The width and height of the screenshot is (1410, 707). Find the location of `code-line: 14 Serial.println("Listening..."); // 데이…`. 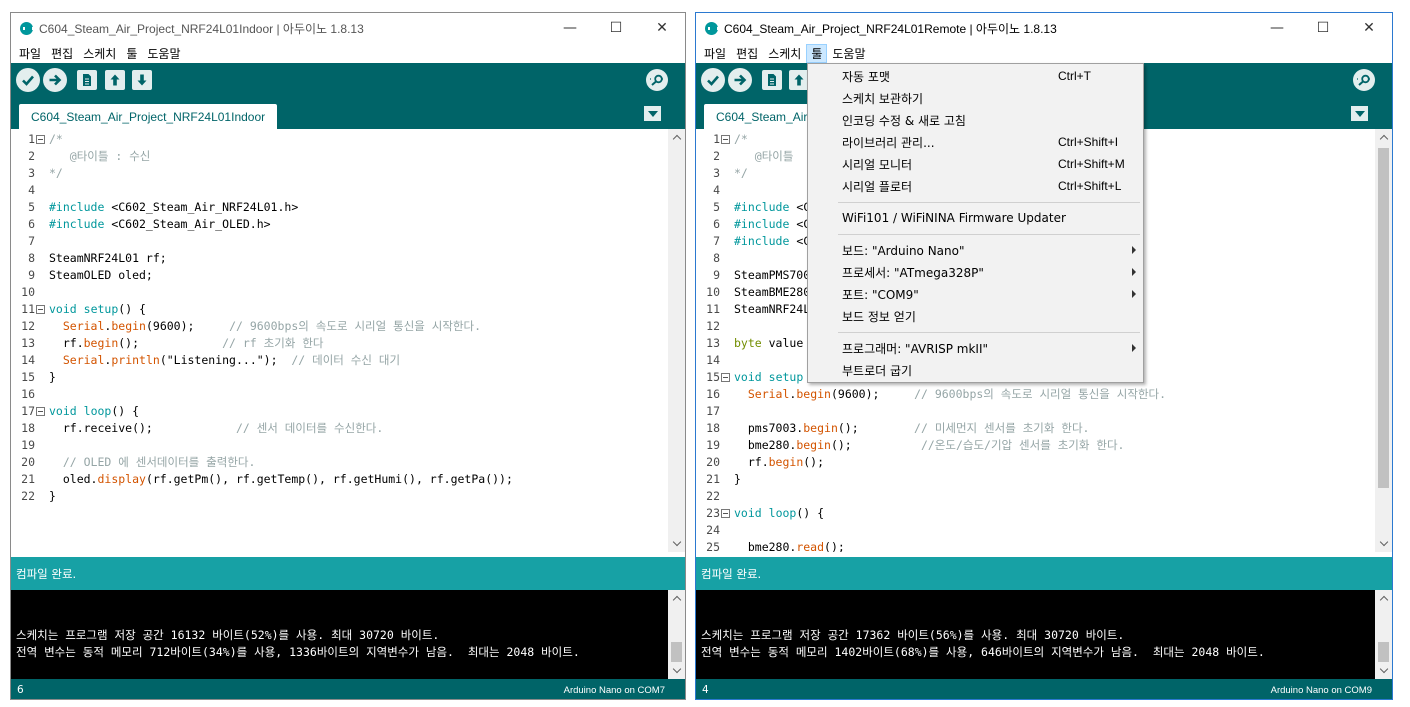

code-line: 14 Serial.println("Listening..."); // 데이… is located at coordinates (339, 360).